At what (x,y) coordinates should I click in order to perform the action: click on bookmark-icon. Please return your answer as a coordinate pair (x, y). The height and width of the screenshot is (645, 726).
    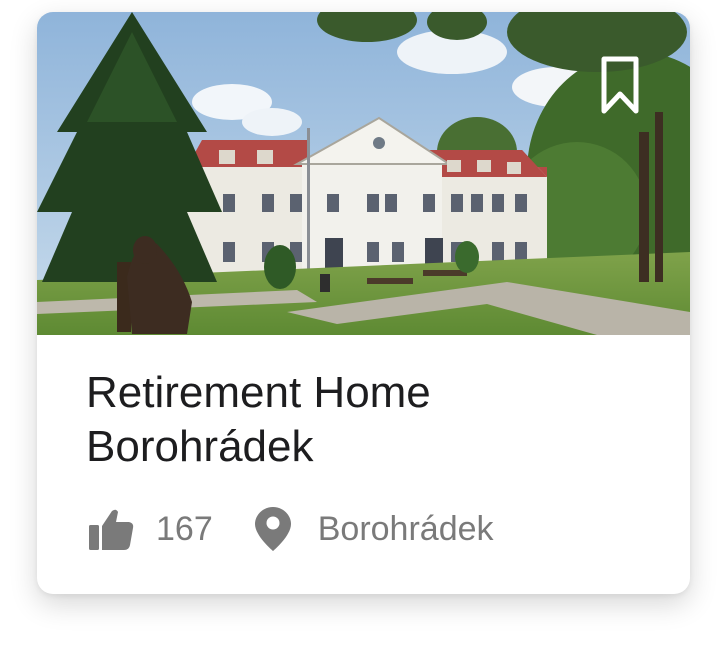
    Looking at the image, I should click on (620, 86).